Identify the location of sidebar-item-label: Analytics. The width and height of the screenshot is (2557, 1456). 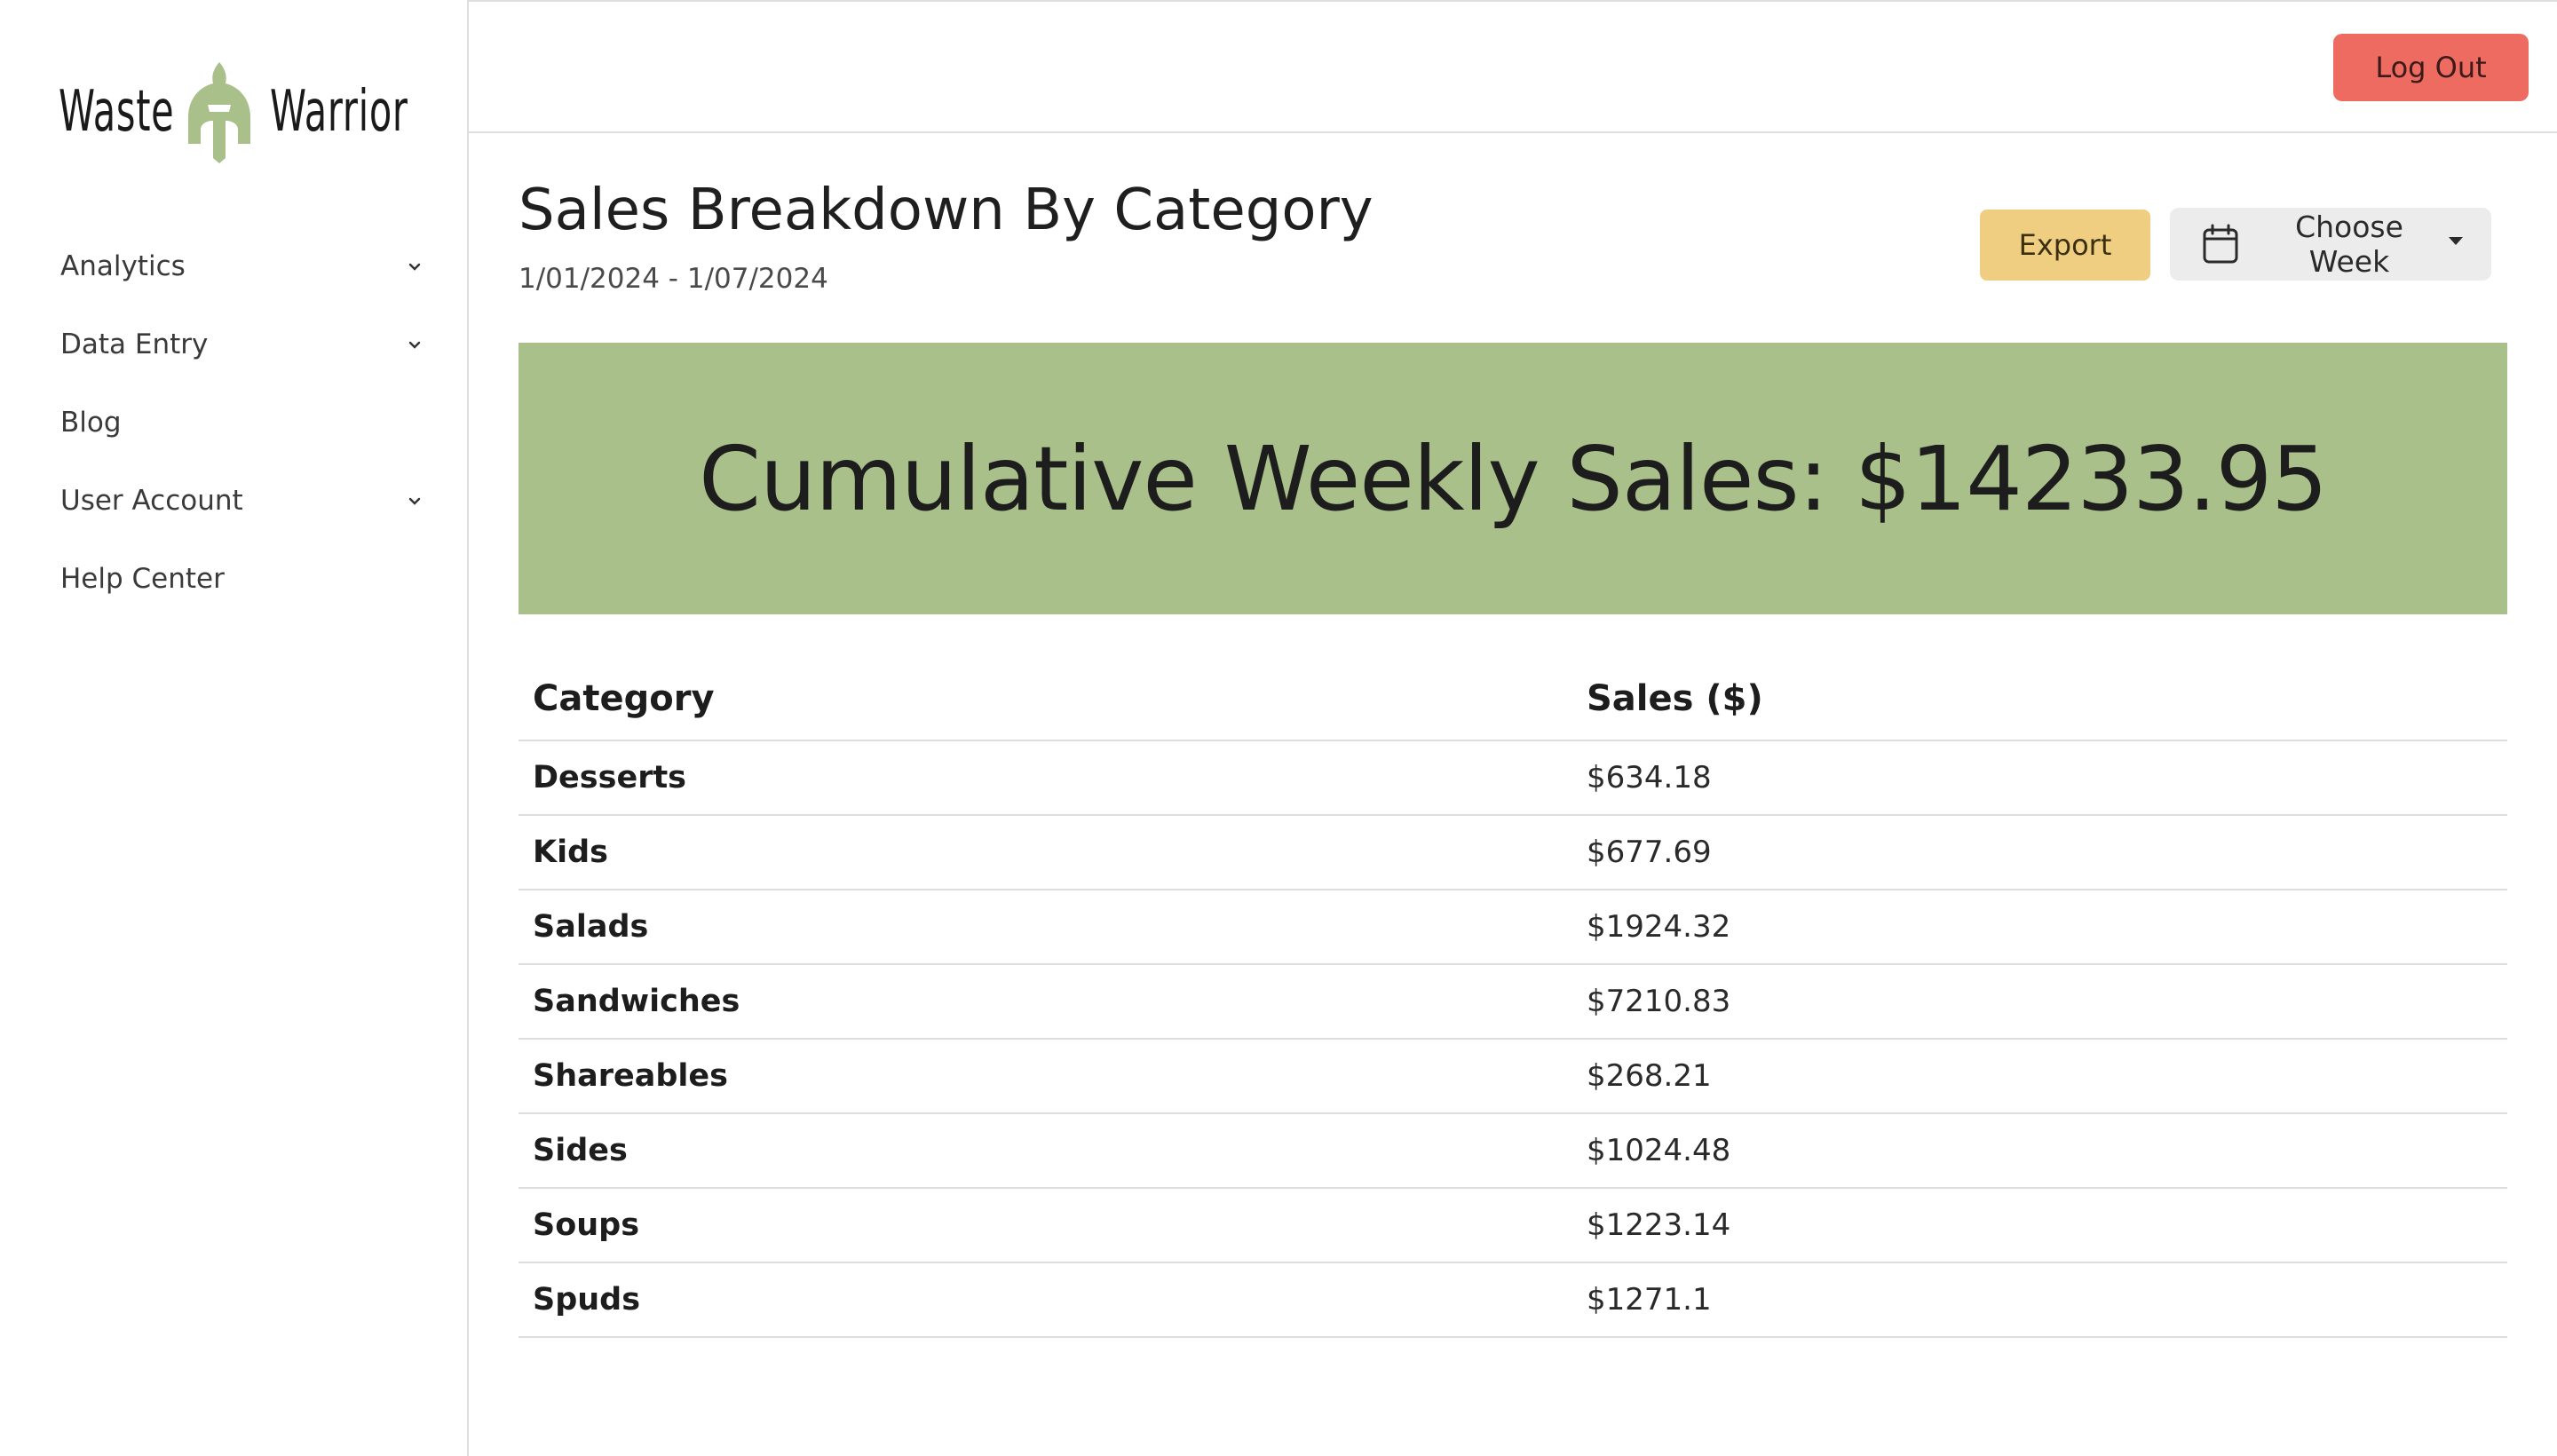
(123, 266).